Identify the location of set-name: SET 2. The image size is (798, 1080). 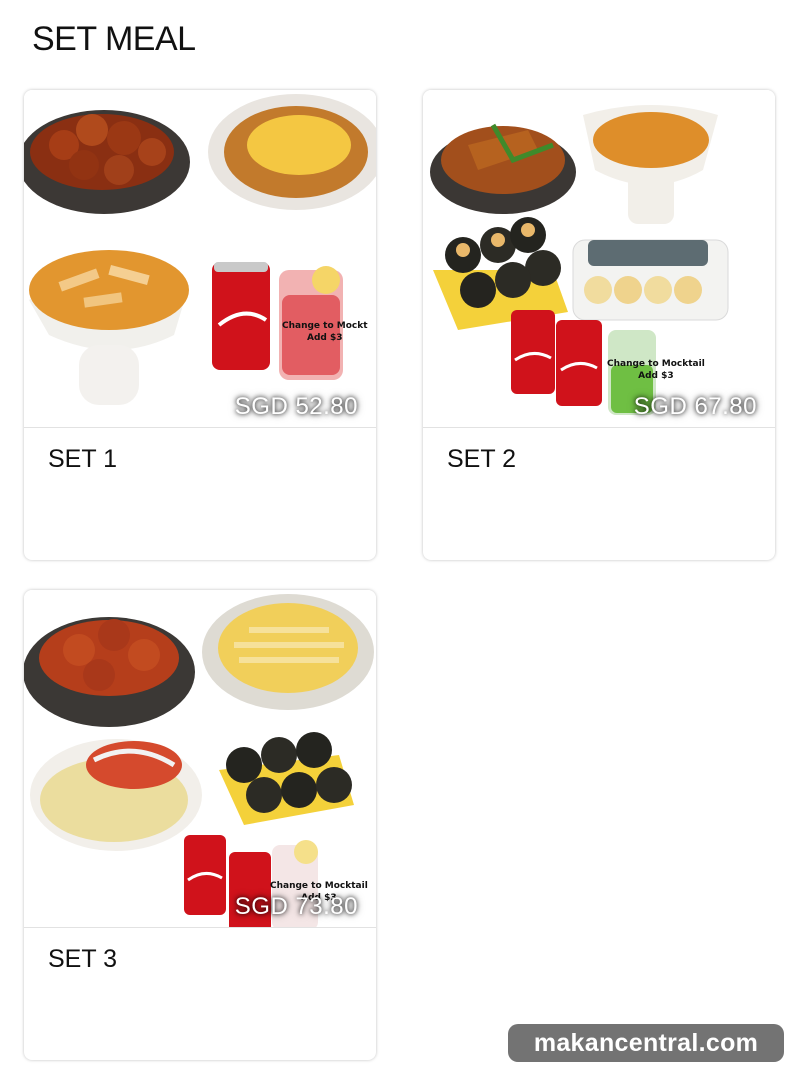
(482, 459).